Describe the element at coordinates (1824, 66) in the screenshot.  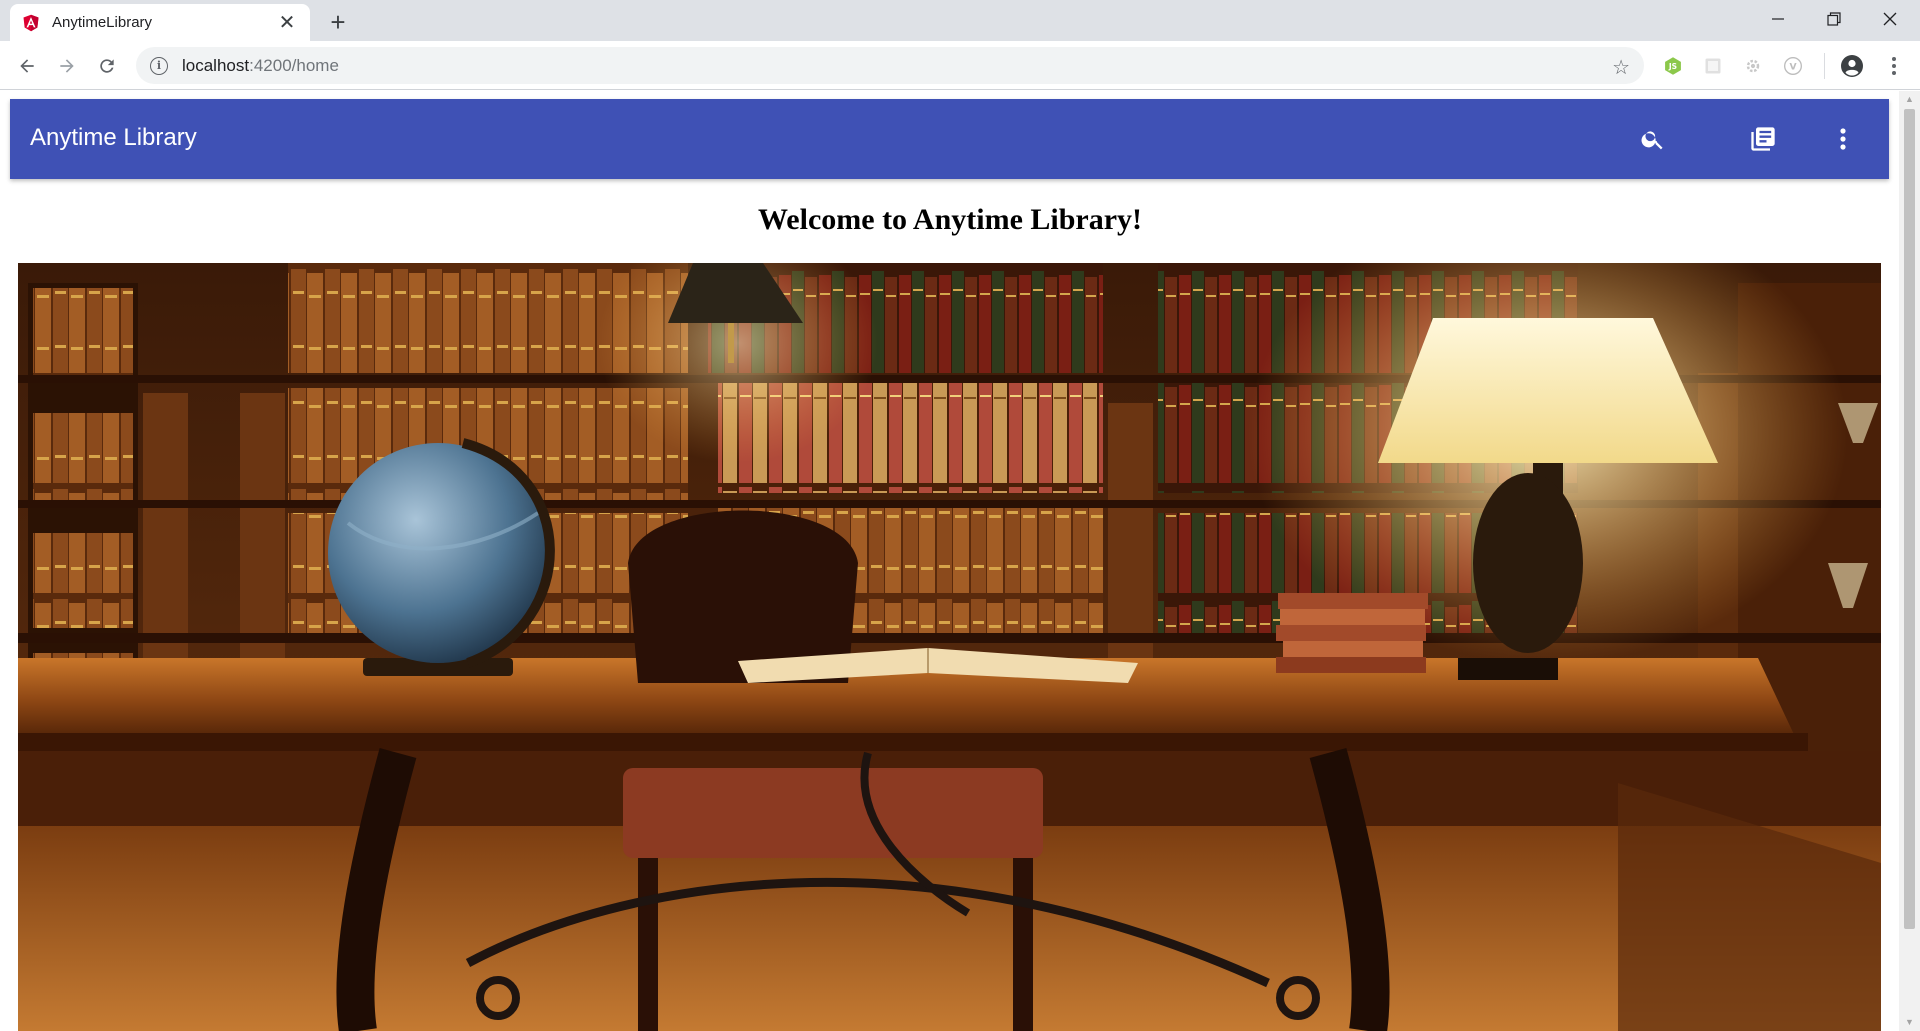
I see `toolbar-separator` at that location.